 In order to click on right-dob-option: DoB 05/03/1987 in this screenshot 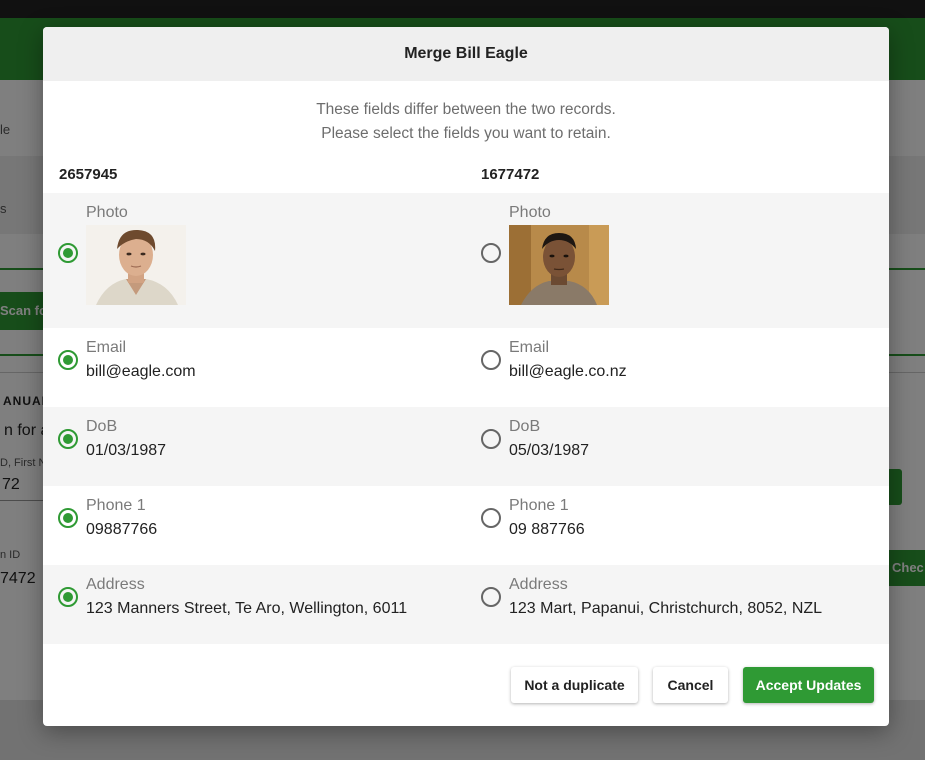, I will do `click(677, 446)`.